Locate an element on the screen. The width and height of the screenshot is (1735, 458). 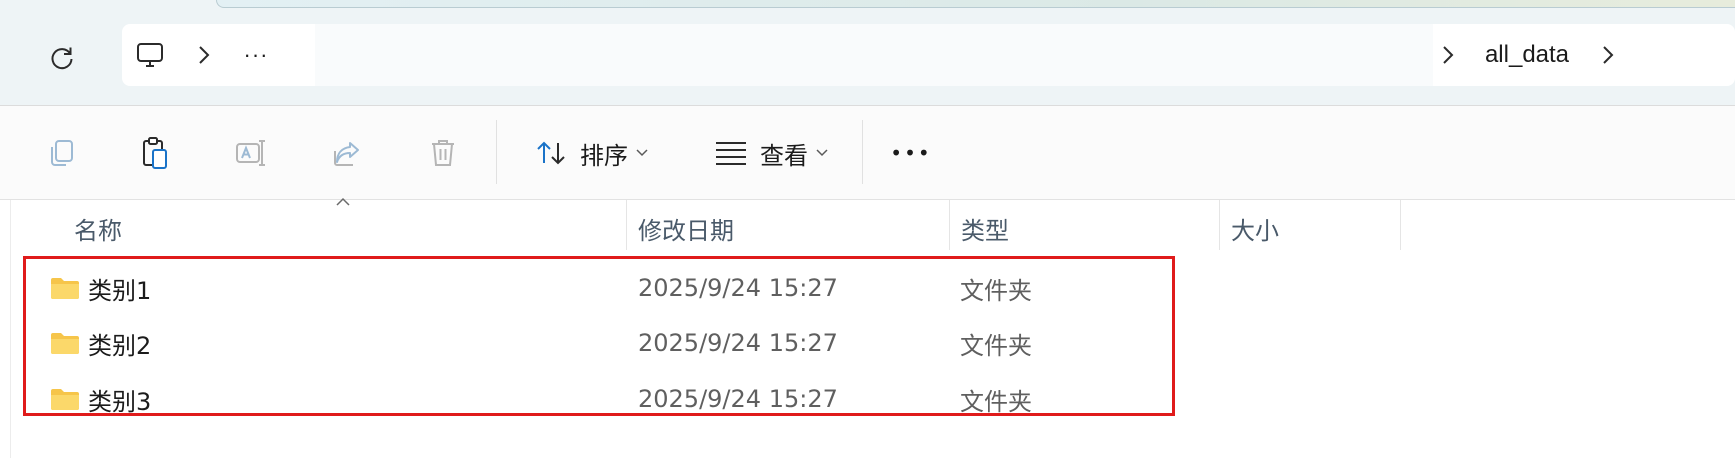
file-name: 类别3 is located at coordinates (120, 401).